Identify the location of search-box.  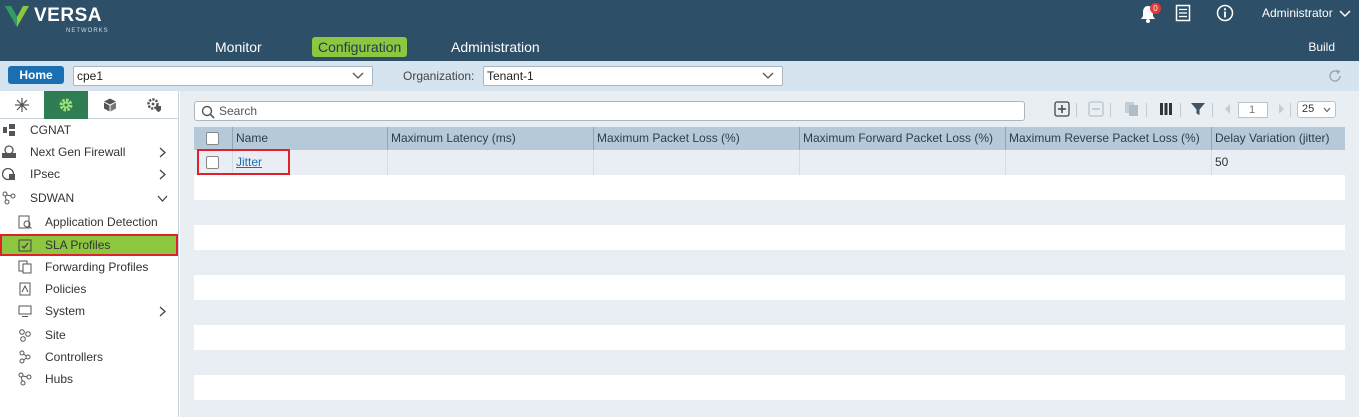
(609, 111).